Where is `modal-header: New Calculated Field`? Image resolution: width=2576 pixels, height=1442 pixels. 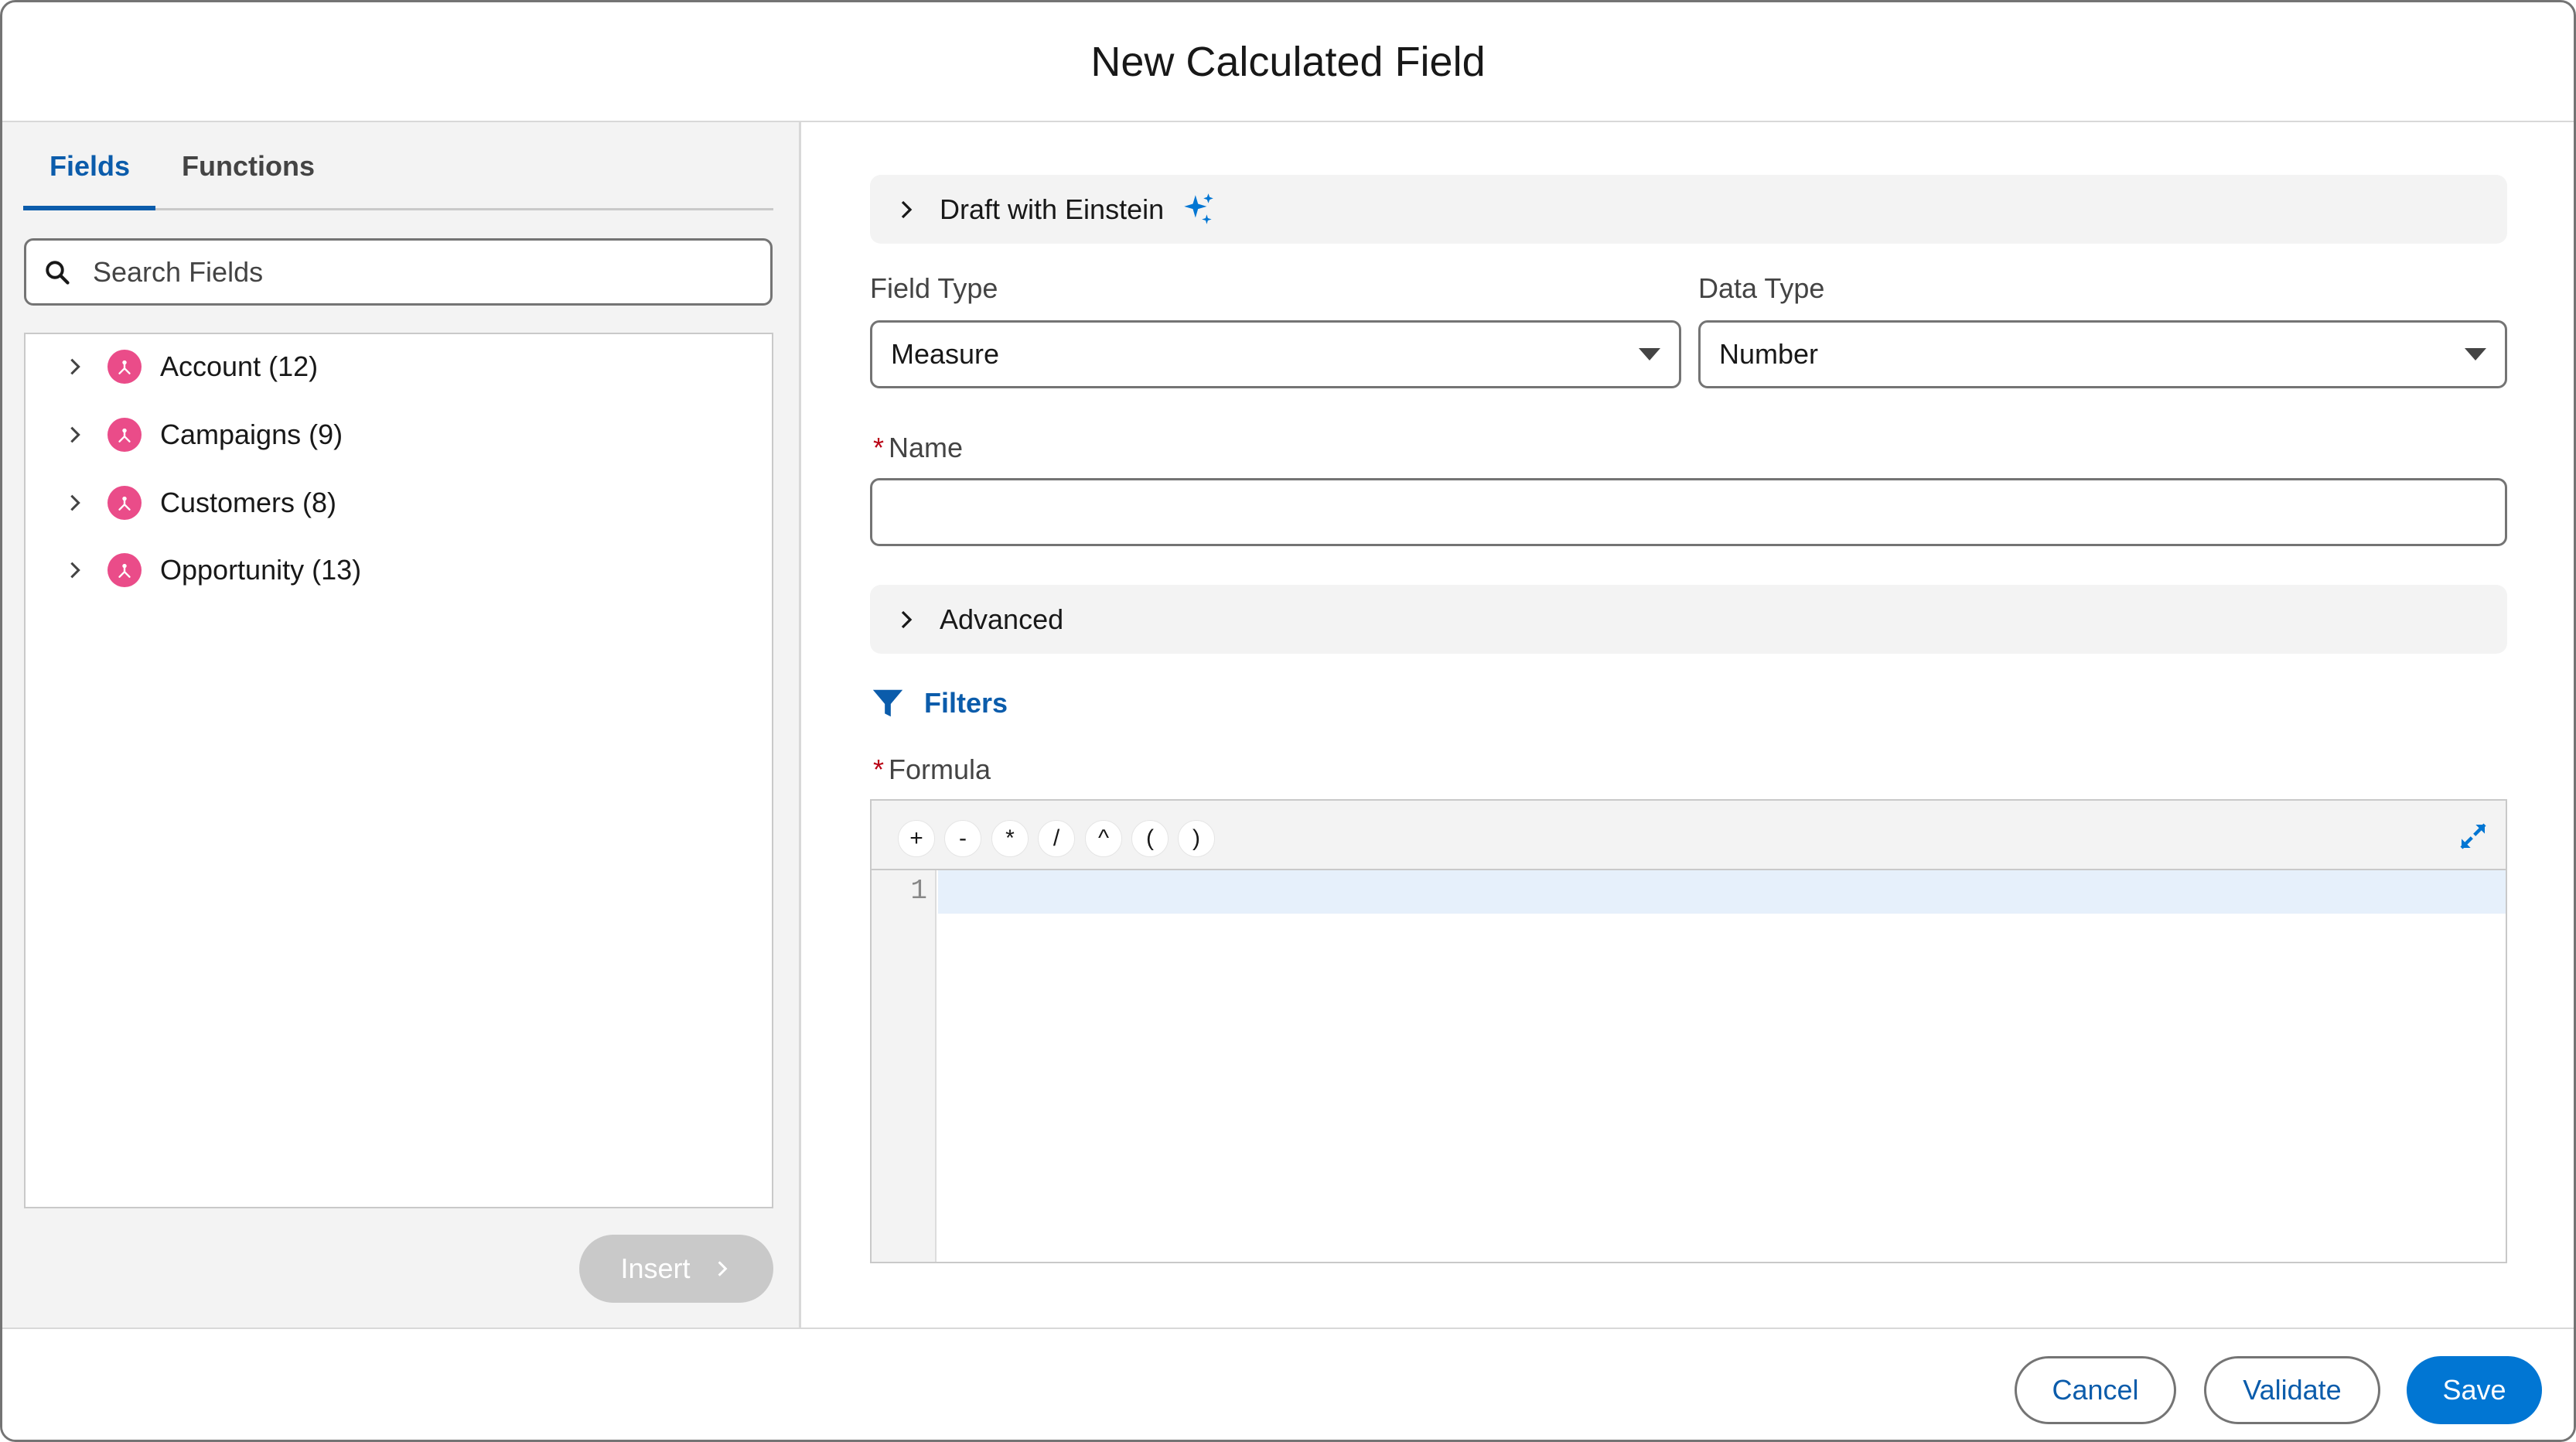
modal-header: New Calculated Field is located at coordinates (1288, 62).